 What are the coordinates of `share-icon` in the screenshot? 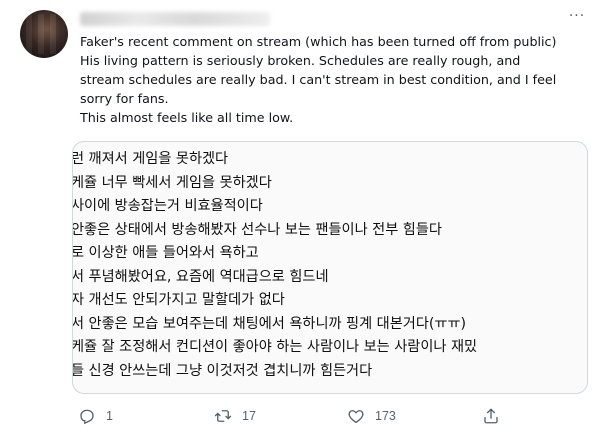 It's located at (491, 416).